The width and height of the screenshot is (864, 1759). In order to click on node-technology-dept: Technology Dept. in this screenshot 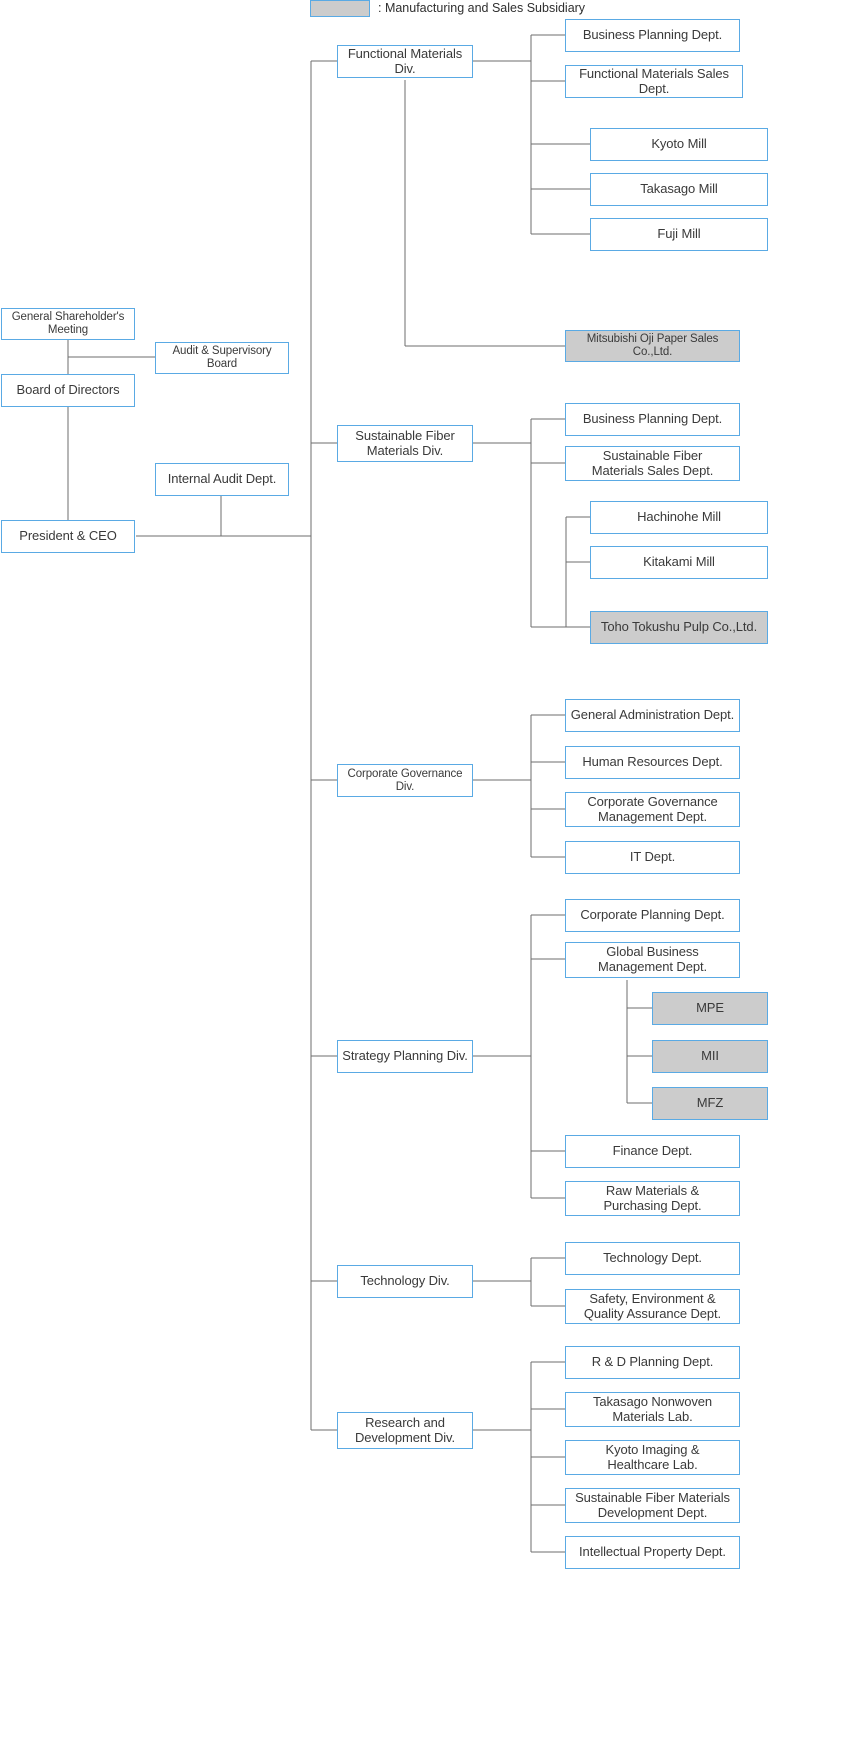, I will do `click(652, 1258)`.